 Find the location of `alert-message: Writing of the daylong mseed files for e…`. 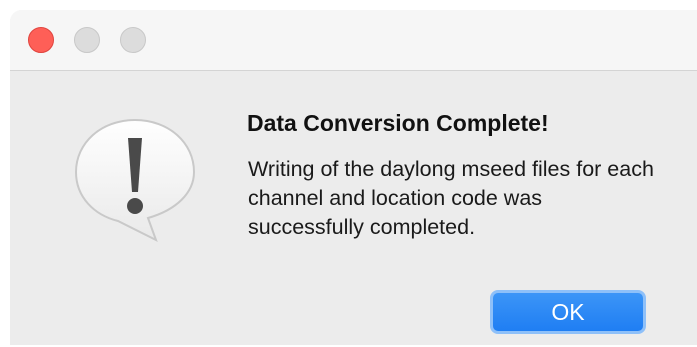

alert-message: Writing of the daylong mseed files for e… is located at coordinates (451, 198).